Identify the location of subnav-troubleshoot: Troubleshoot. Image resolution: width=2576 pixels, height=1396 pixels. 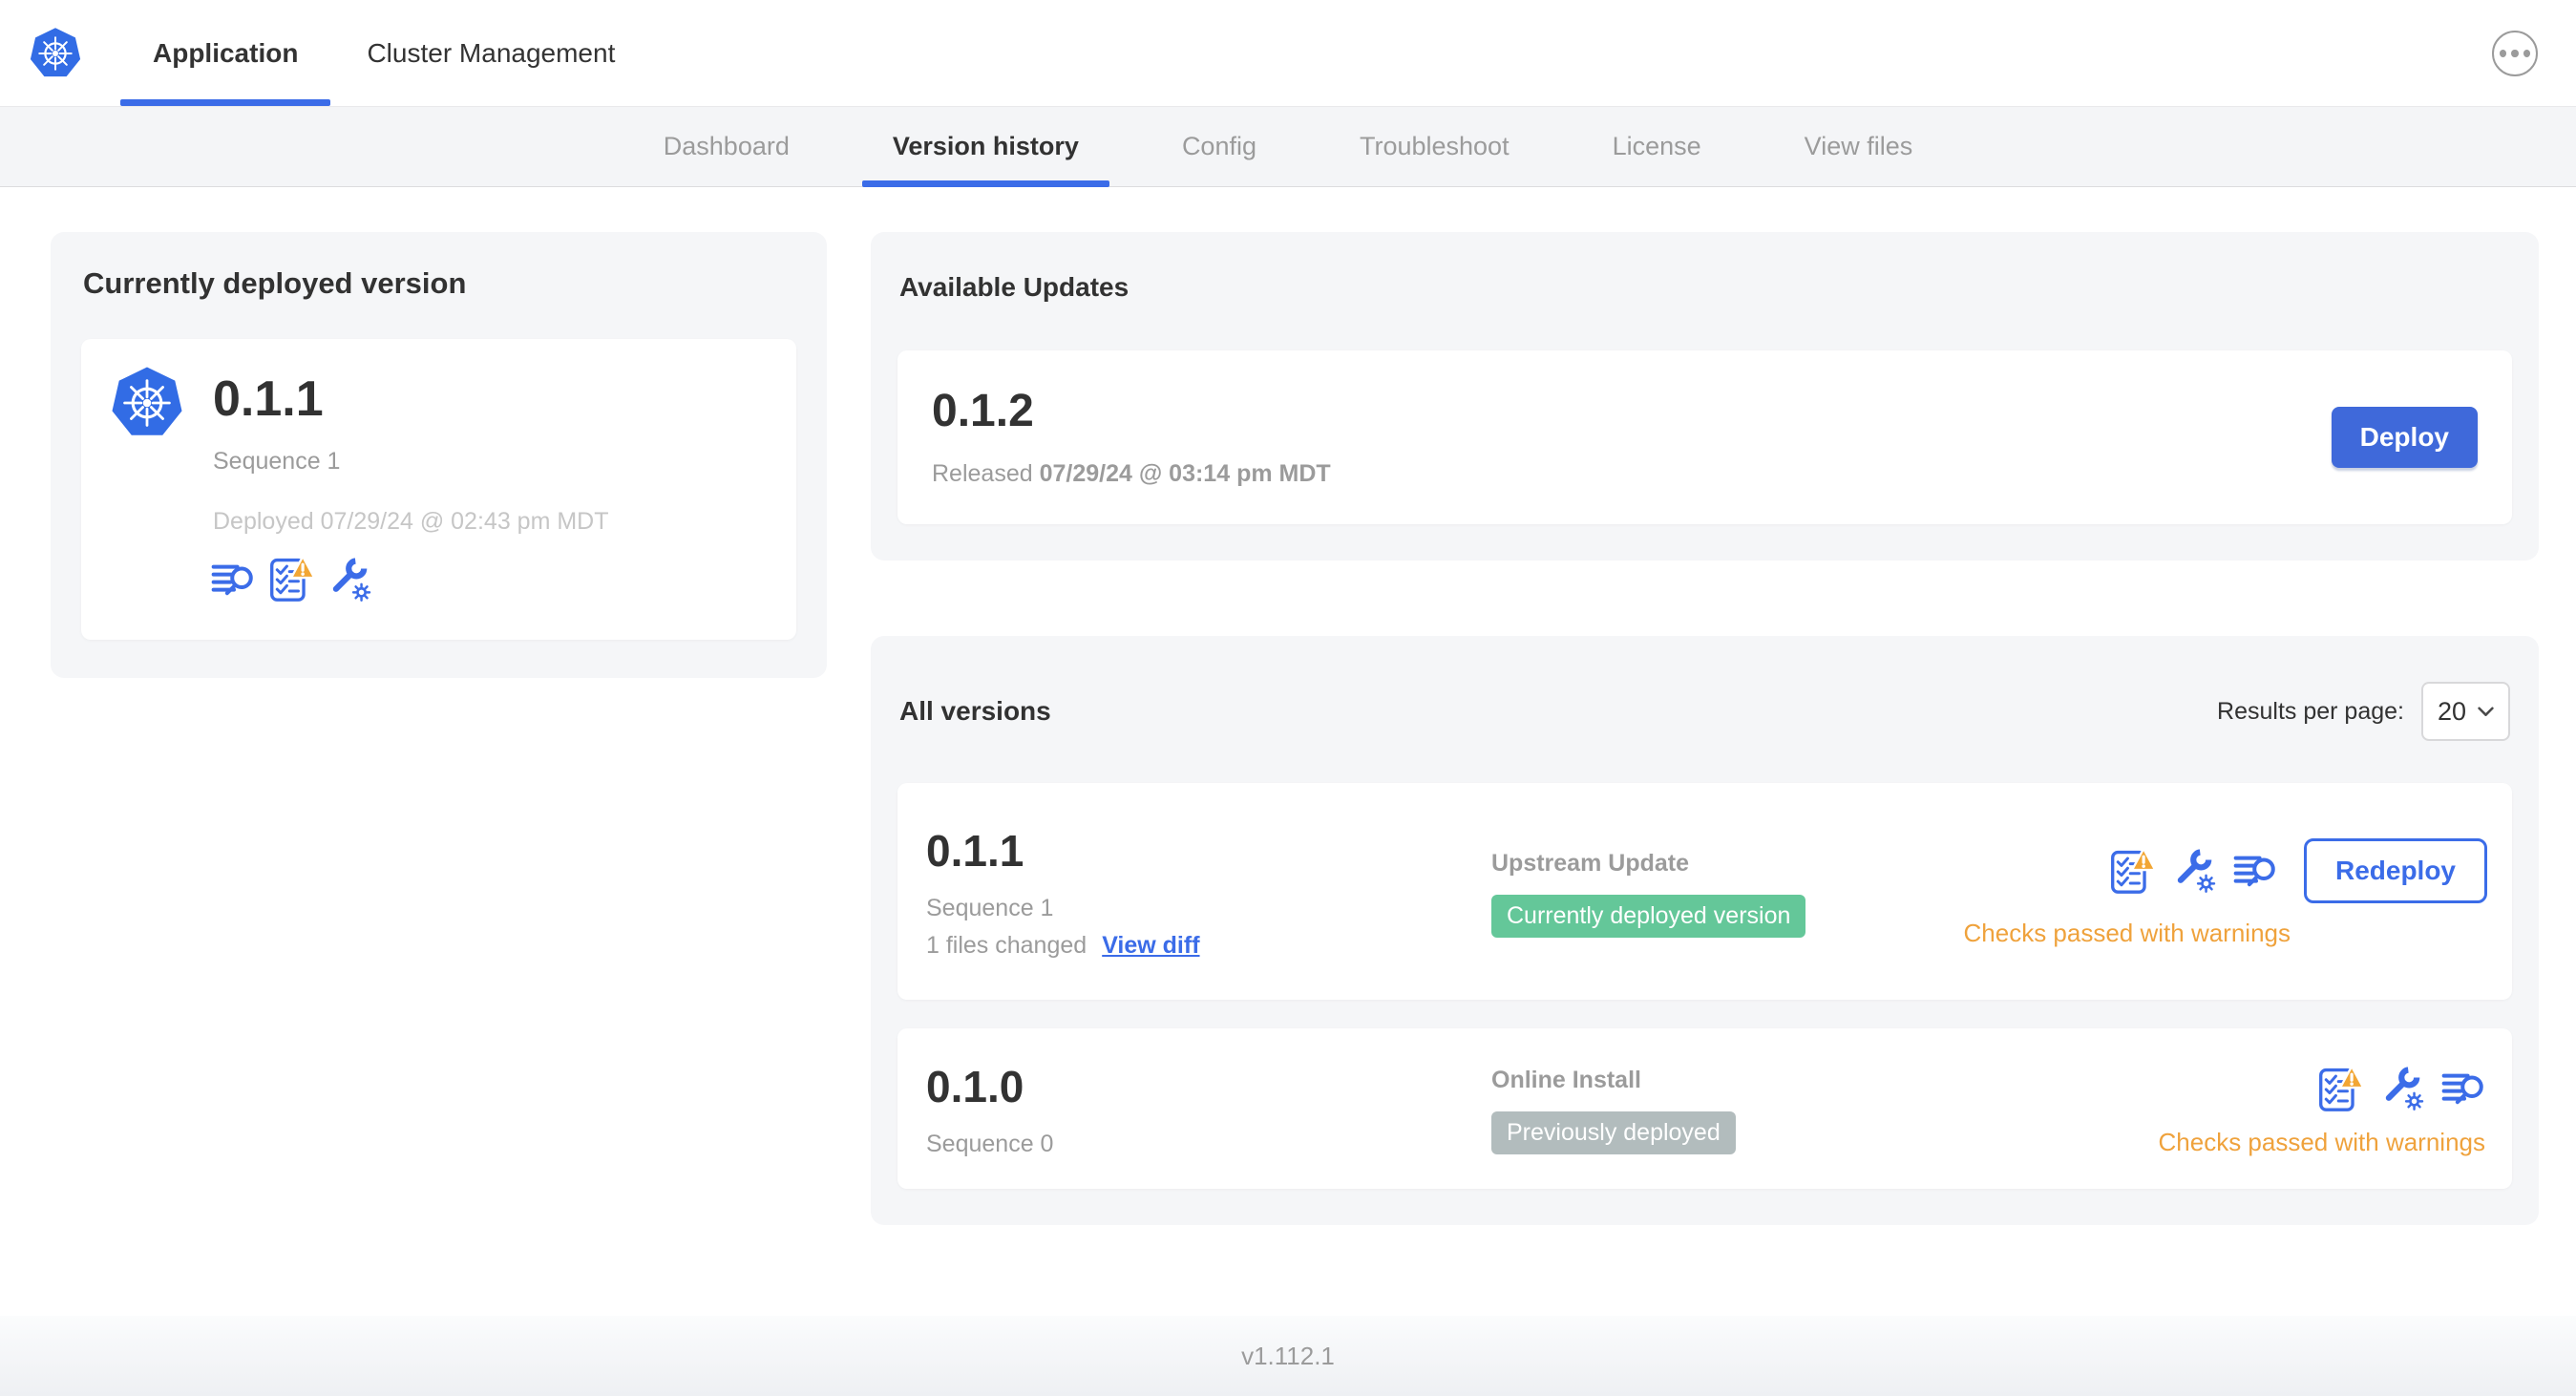
(1434, 146).